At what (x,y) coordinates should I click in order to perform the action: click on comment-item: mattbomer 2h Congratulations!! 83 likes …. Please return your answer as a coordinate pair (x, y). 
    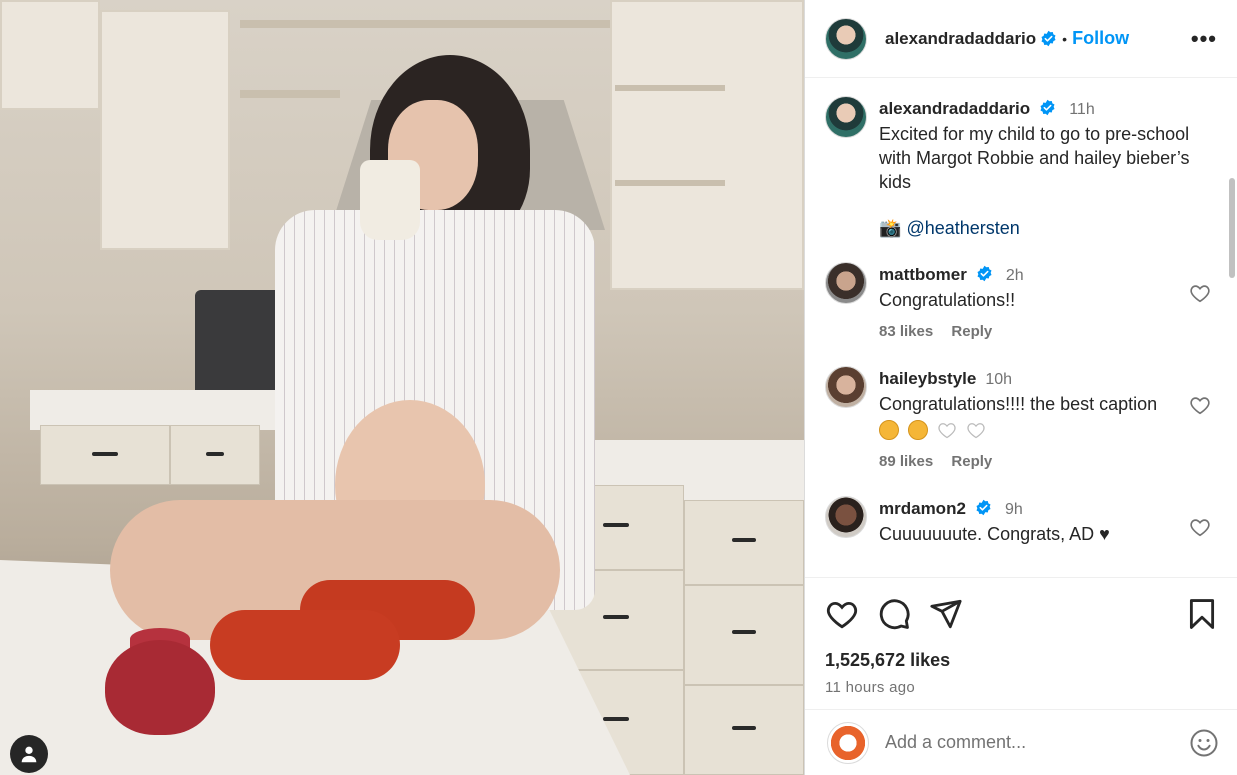
    Looking at the image, I should click on (1021, 303).